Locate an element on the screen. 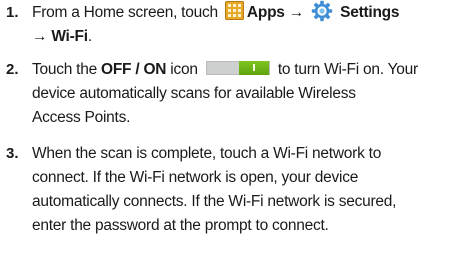 The width and height of the screenshot is (469, 270). apps-grid-icon is located at coordinates (234, 11).